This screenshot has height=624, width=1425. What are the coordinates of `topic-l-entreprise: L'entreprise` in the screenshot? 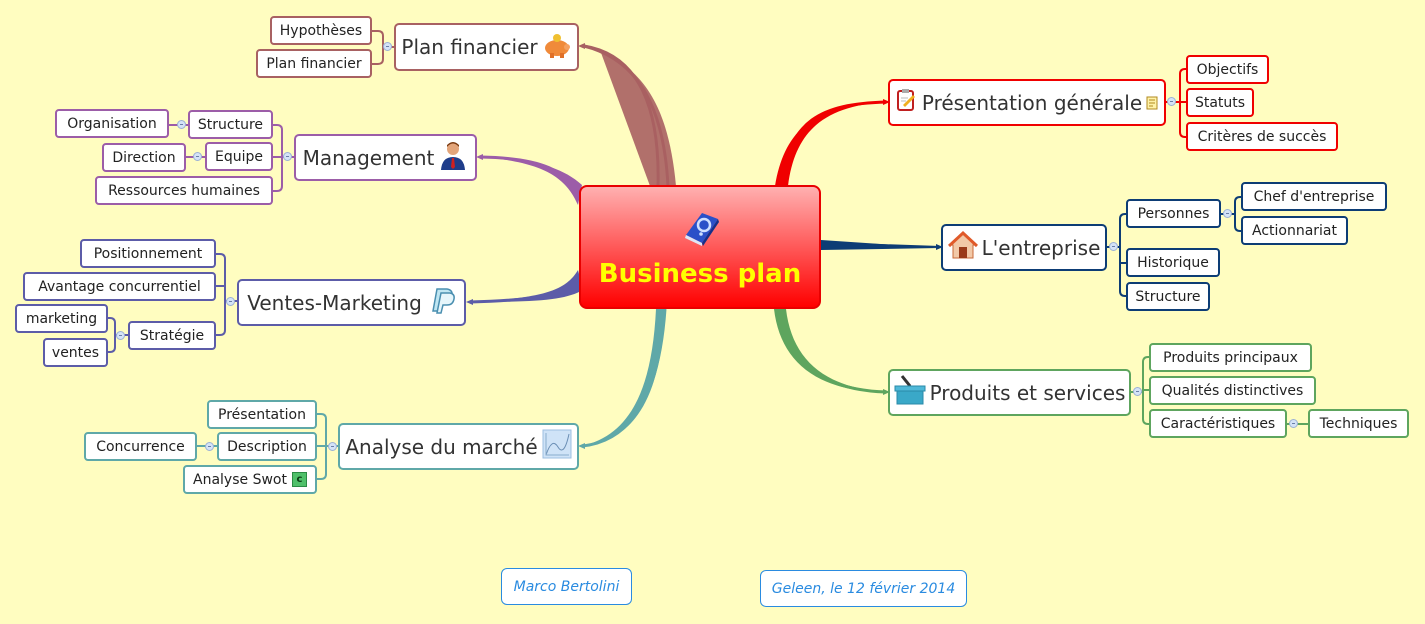 It's located at (1024, 247).